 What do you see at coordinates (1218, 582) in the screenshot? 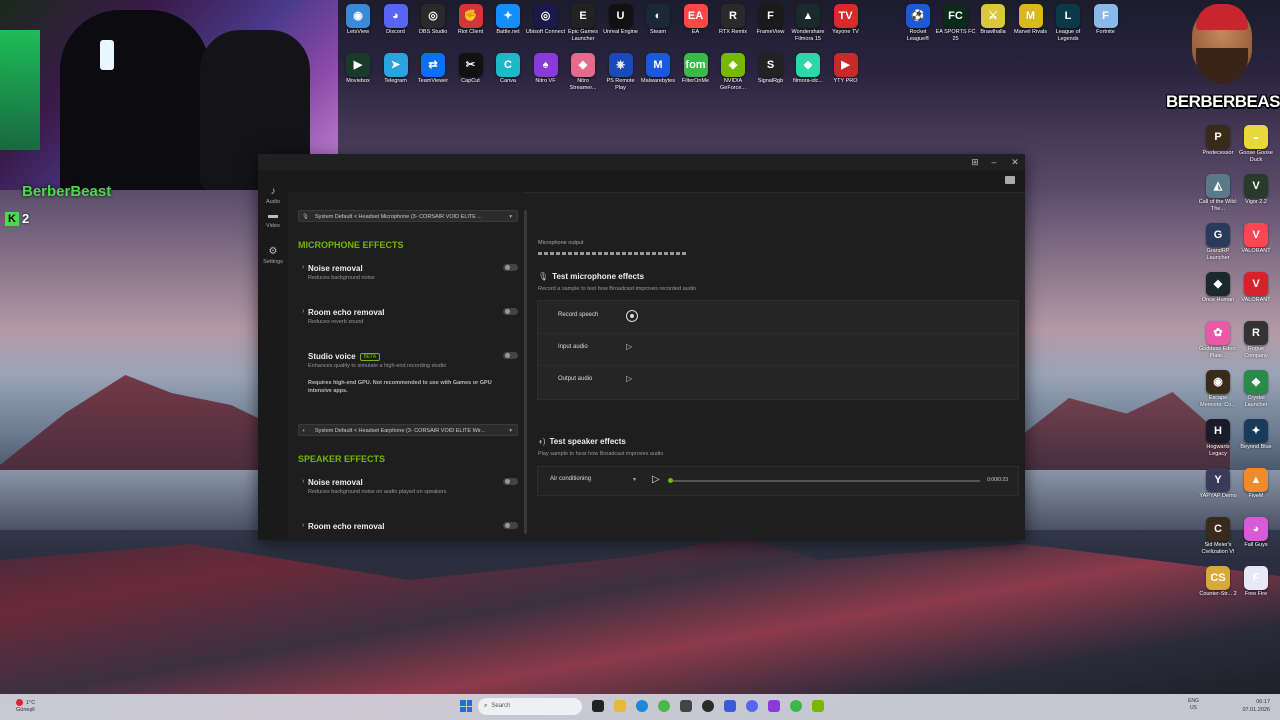
I see `desktop-shortcut: CS Counter-Str... 2` at bounding box center [1218, 582].